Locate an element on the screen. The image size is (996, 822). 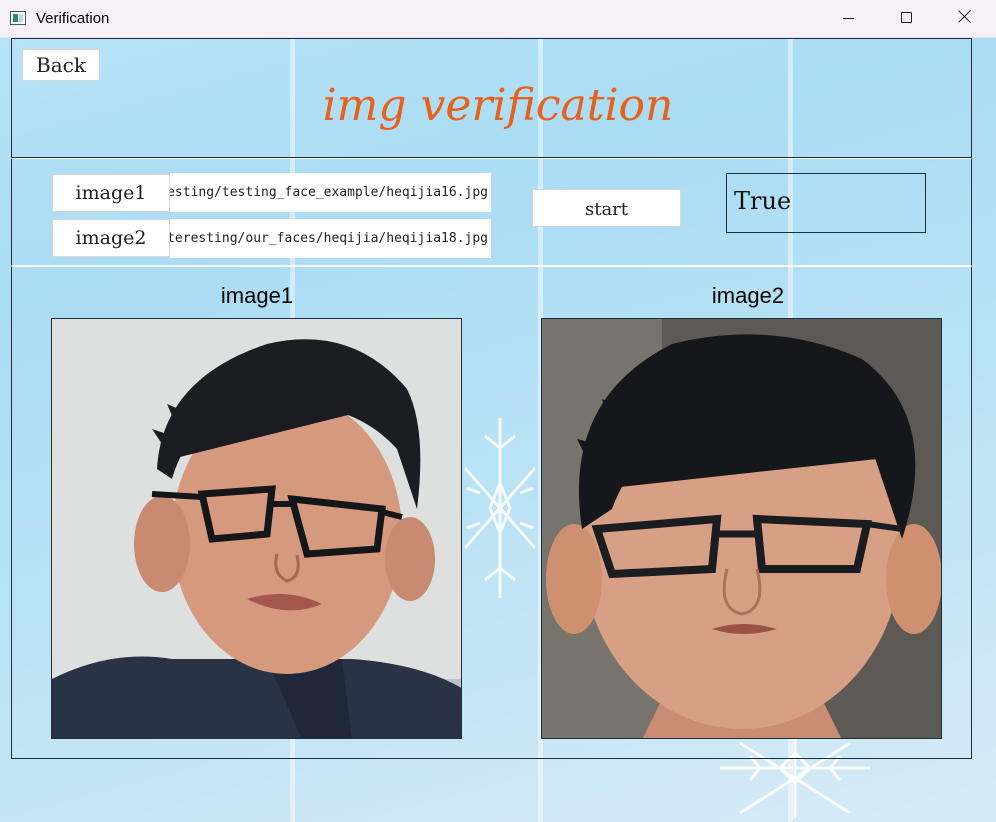
minimize-icon is located at coordinates (848, 18).